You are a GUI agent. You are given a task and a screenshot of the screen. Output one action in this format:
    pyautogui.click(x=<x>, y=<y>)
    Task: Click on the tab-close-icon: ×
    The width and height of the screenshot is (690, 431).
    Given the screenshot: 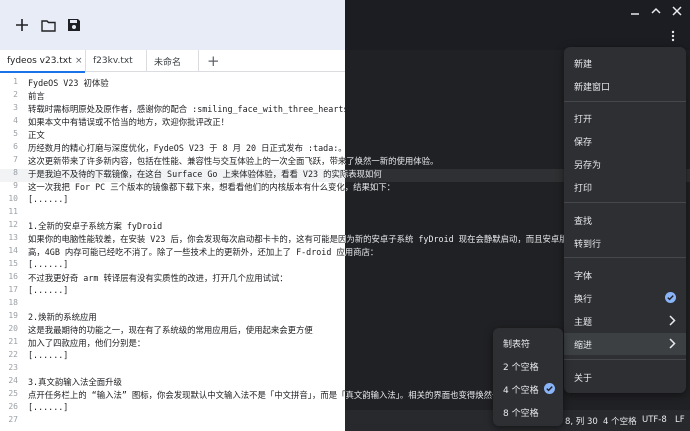 What is the action you would take?
    pyautogui.click(x=79, y=61)
    